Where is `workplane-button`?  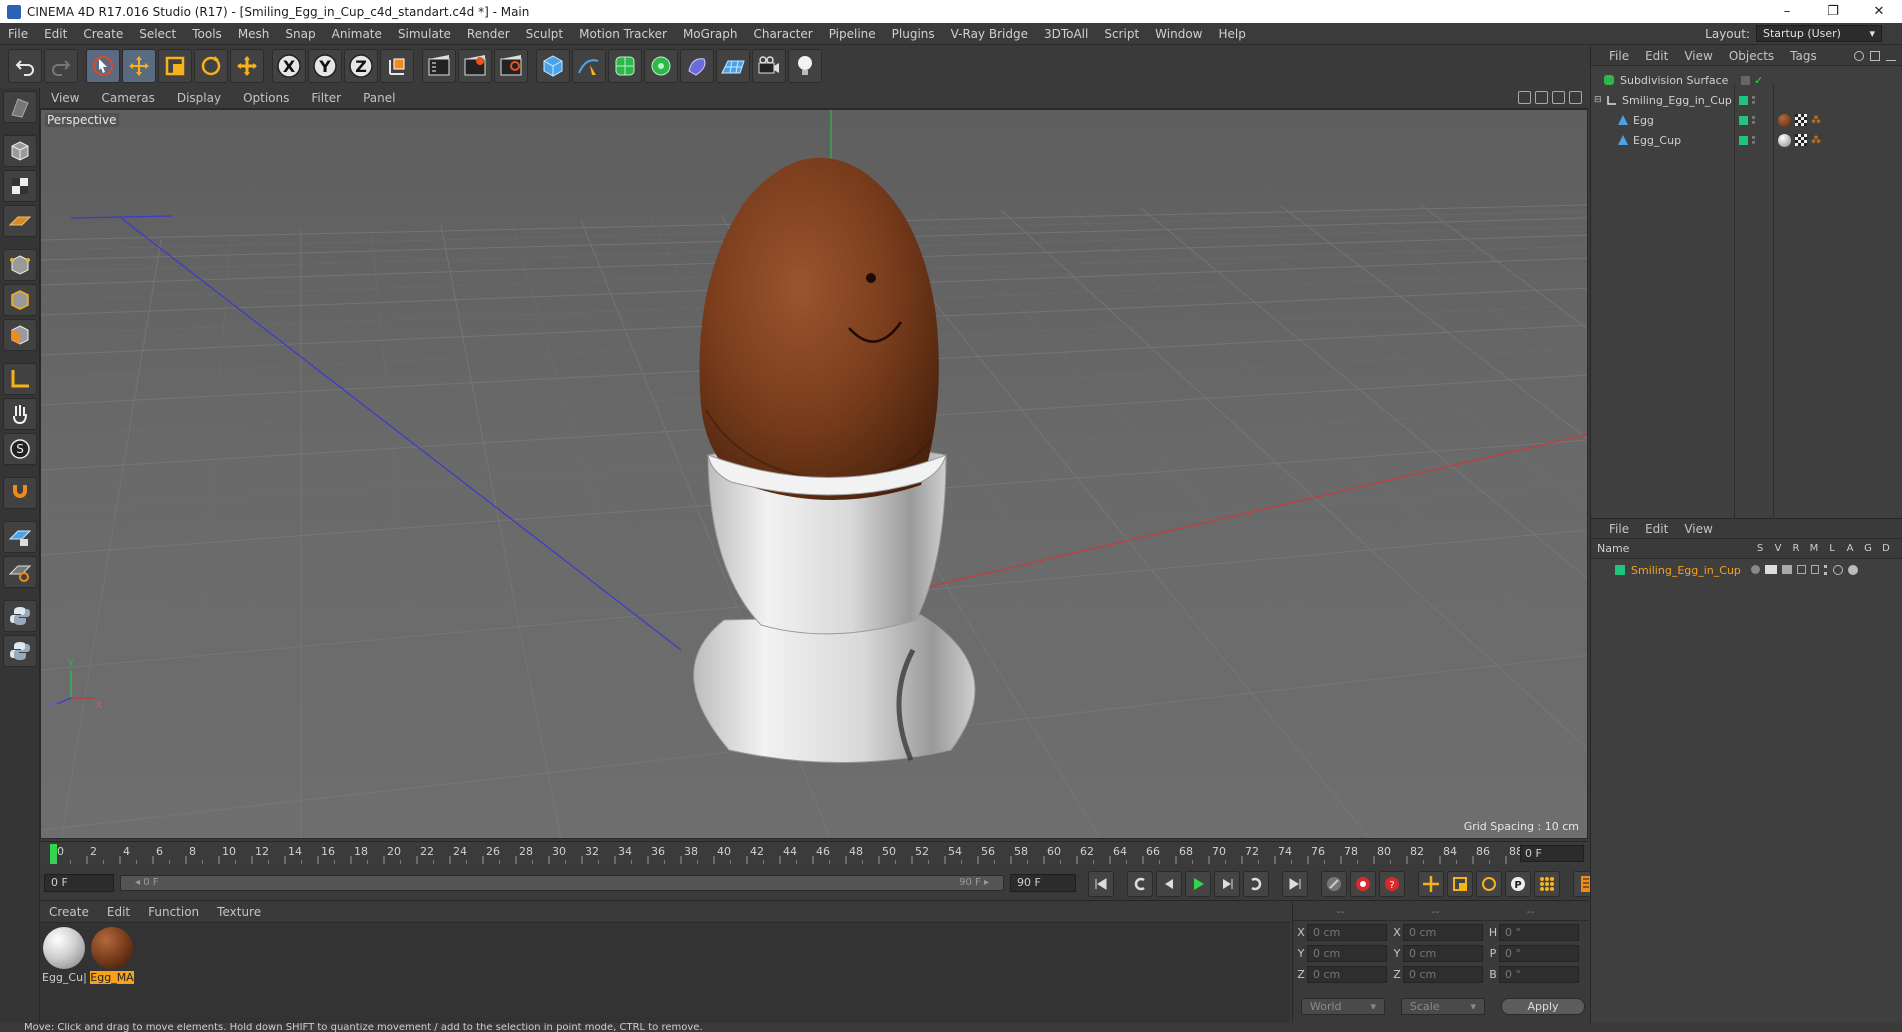
workplane-button is located at coordinates (20, 221).